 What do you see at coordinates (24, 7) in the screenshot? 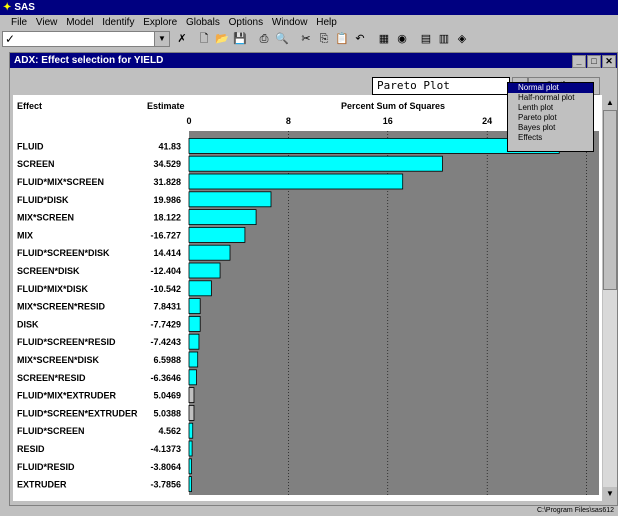
I see `app-title: SAS` at bounding box center [24, 7].